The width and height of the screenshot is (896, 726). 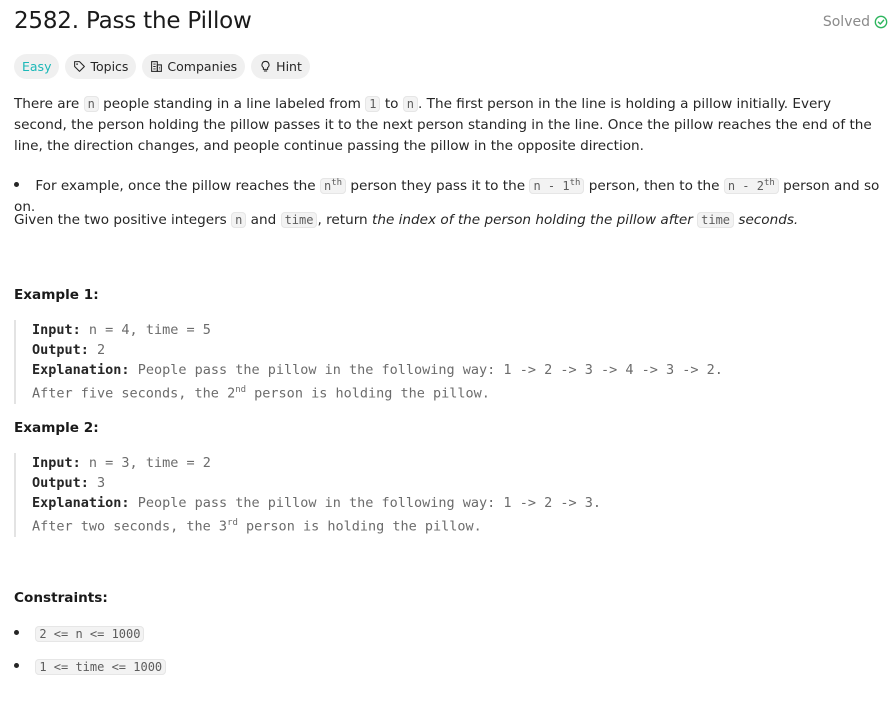 I want to click on example-1-heading: Example 1:, so click(x=56, y=295).